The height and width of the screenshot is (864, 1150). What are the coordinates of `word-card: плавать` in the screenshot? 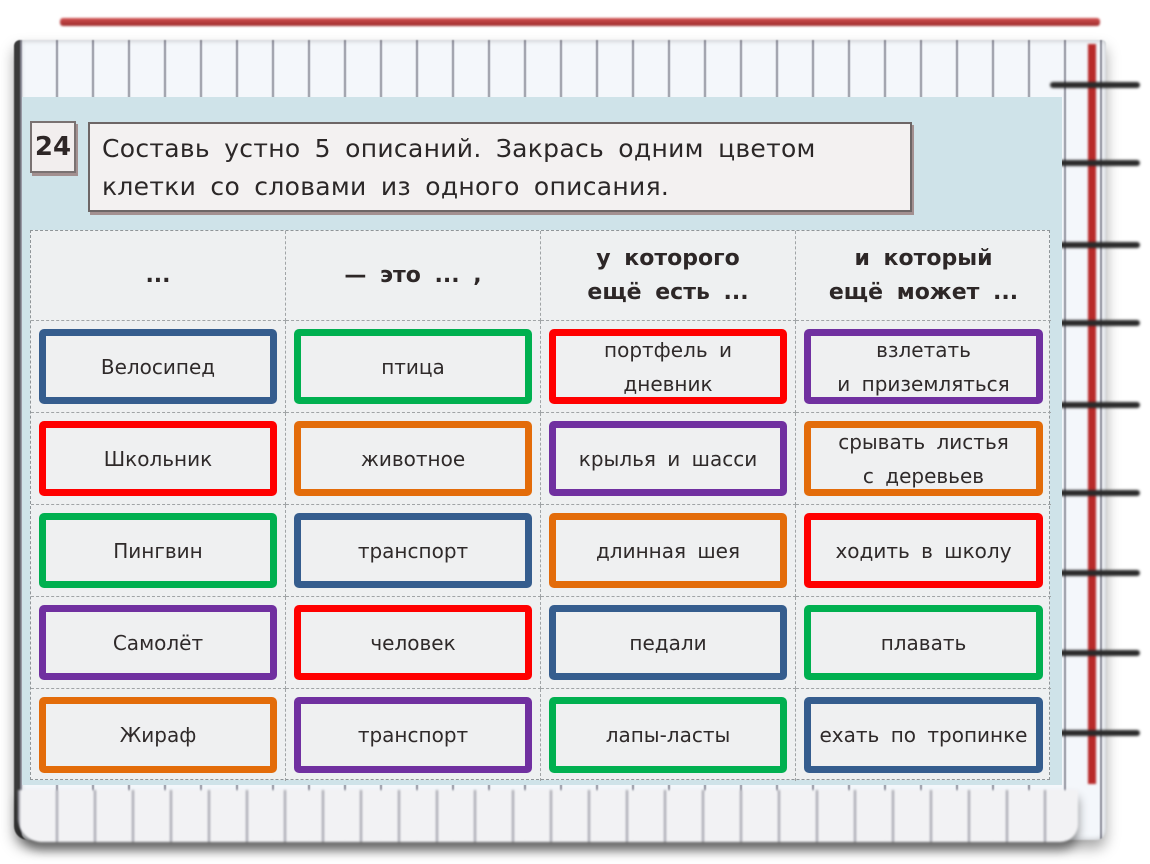 It's located at (923, 642).